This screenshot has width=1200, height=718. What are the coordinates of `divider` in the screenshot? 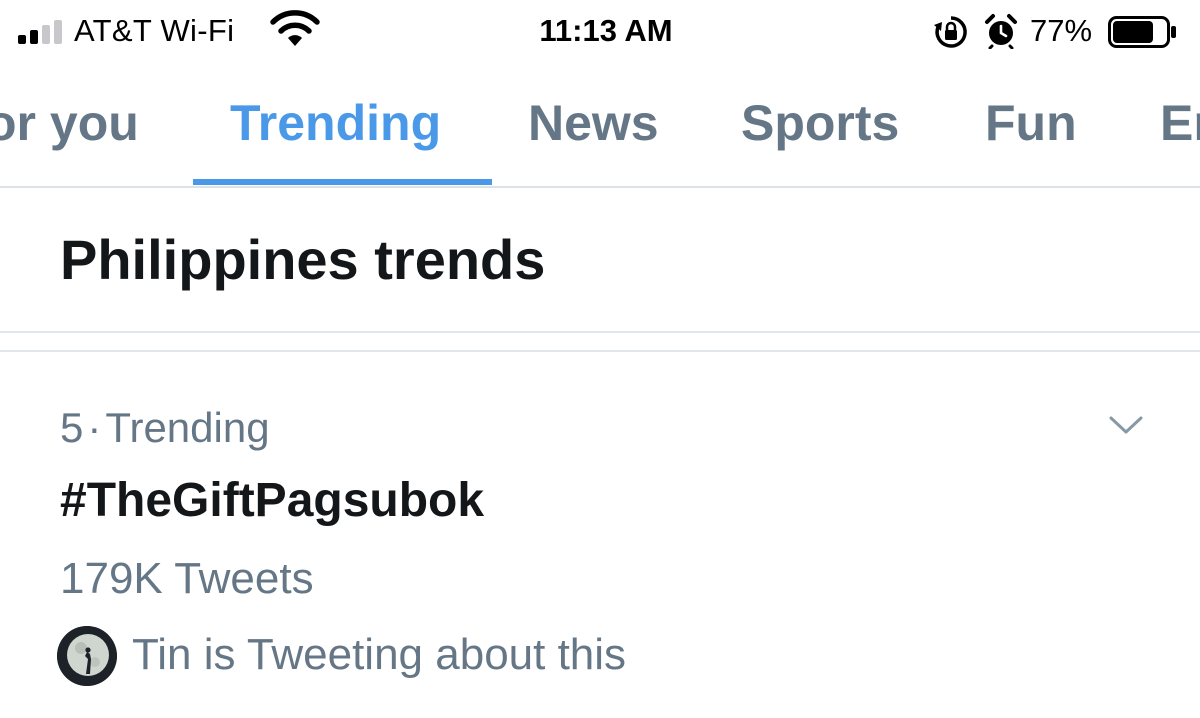 It's located at (600, 332).